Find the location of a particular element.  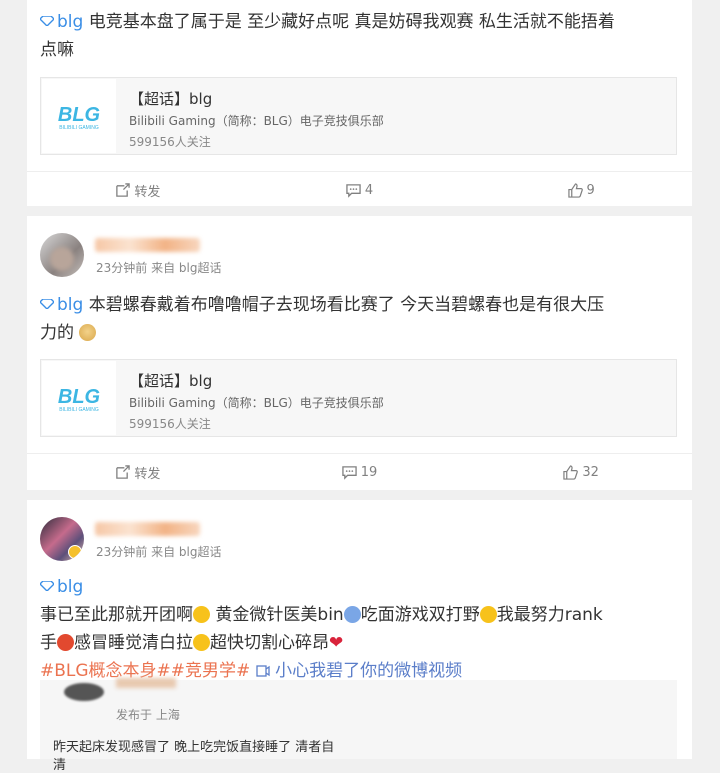

repost-text: 昨天起床发现感冒了 晚上吃完饭直接睡了 清者自 is located at coordinates (194, 747).